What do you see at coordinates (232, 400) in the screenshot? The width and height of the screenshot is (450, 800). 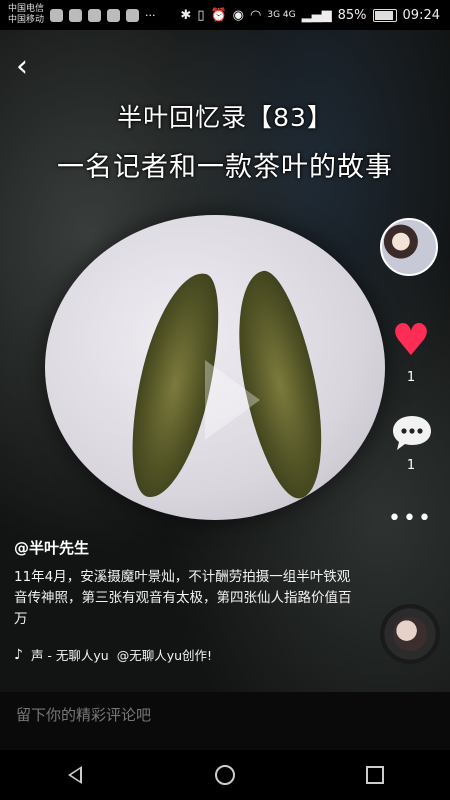 I see `play-icon` at bounding box center [232, 400].